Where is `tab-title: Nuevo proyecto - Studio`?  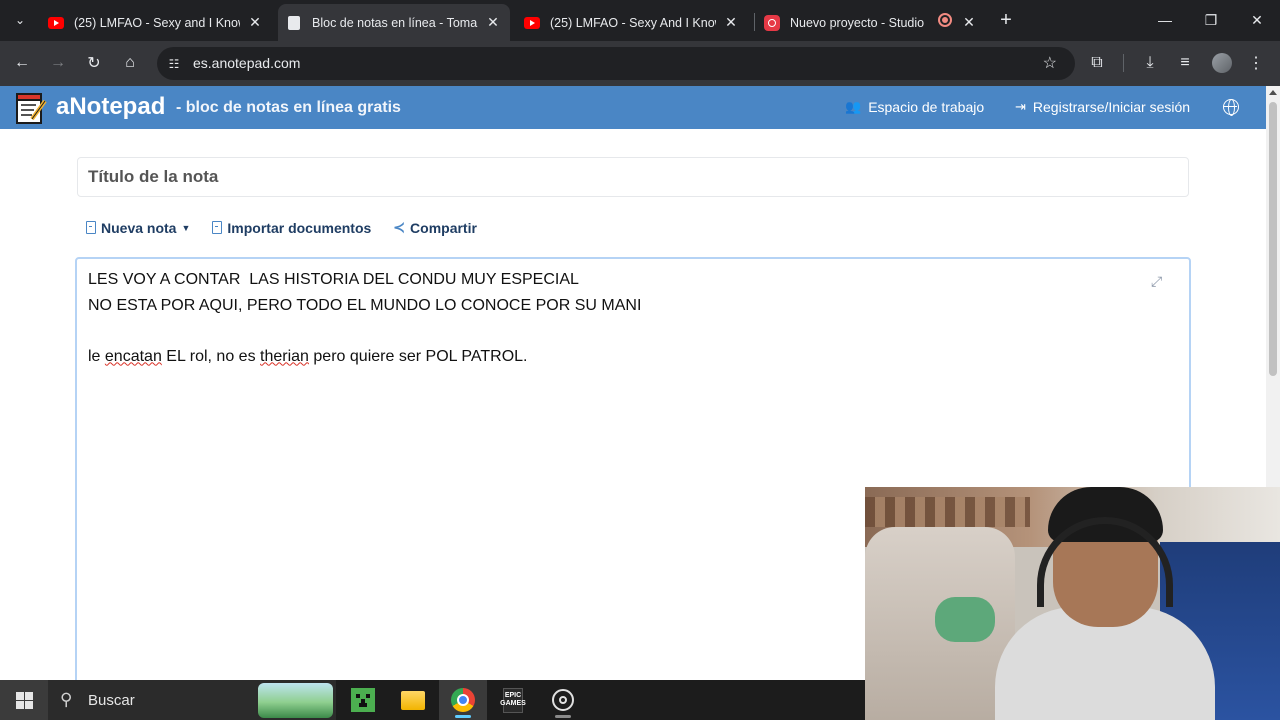 tab-title: Nuevo proyecto - Studio is located at coordinates (857, 22).